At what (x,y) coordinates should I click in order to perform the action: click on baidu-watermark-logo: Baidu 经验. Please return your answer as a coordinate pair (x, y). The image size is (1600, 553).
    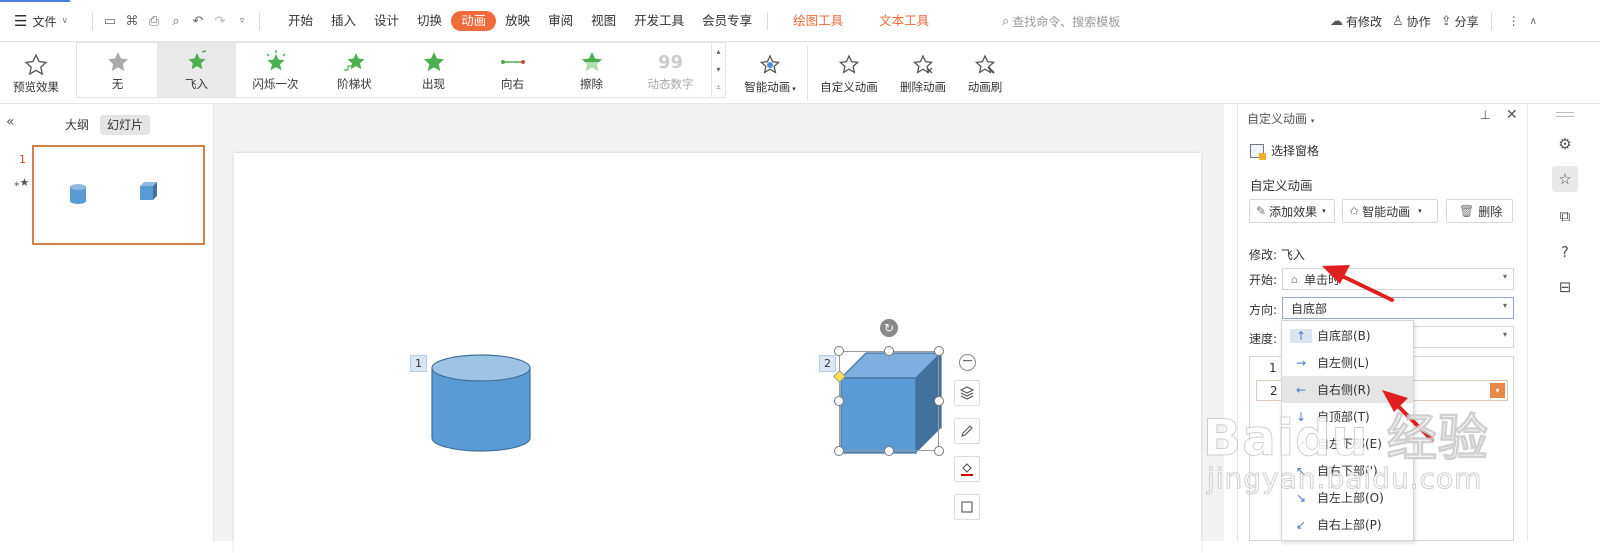
    Looking at the image, I should click on (1346, 438).